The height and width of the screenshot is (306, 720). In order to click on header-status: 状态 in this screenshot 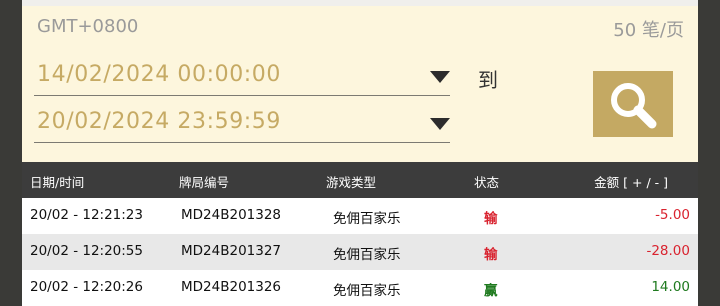, I will do `click(487, 182)`.